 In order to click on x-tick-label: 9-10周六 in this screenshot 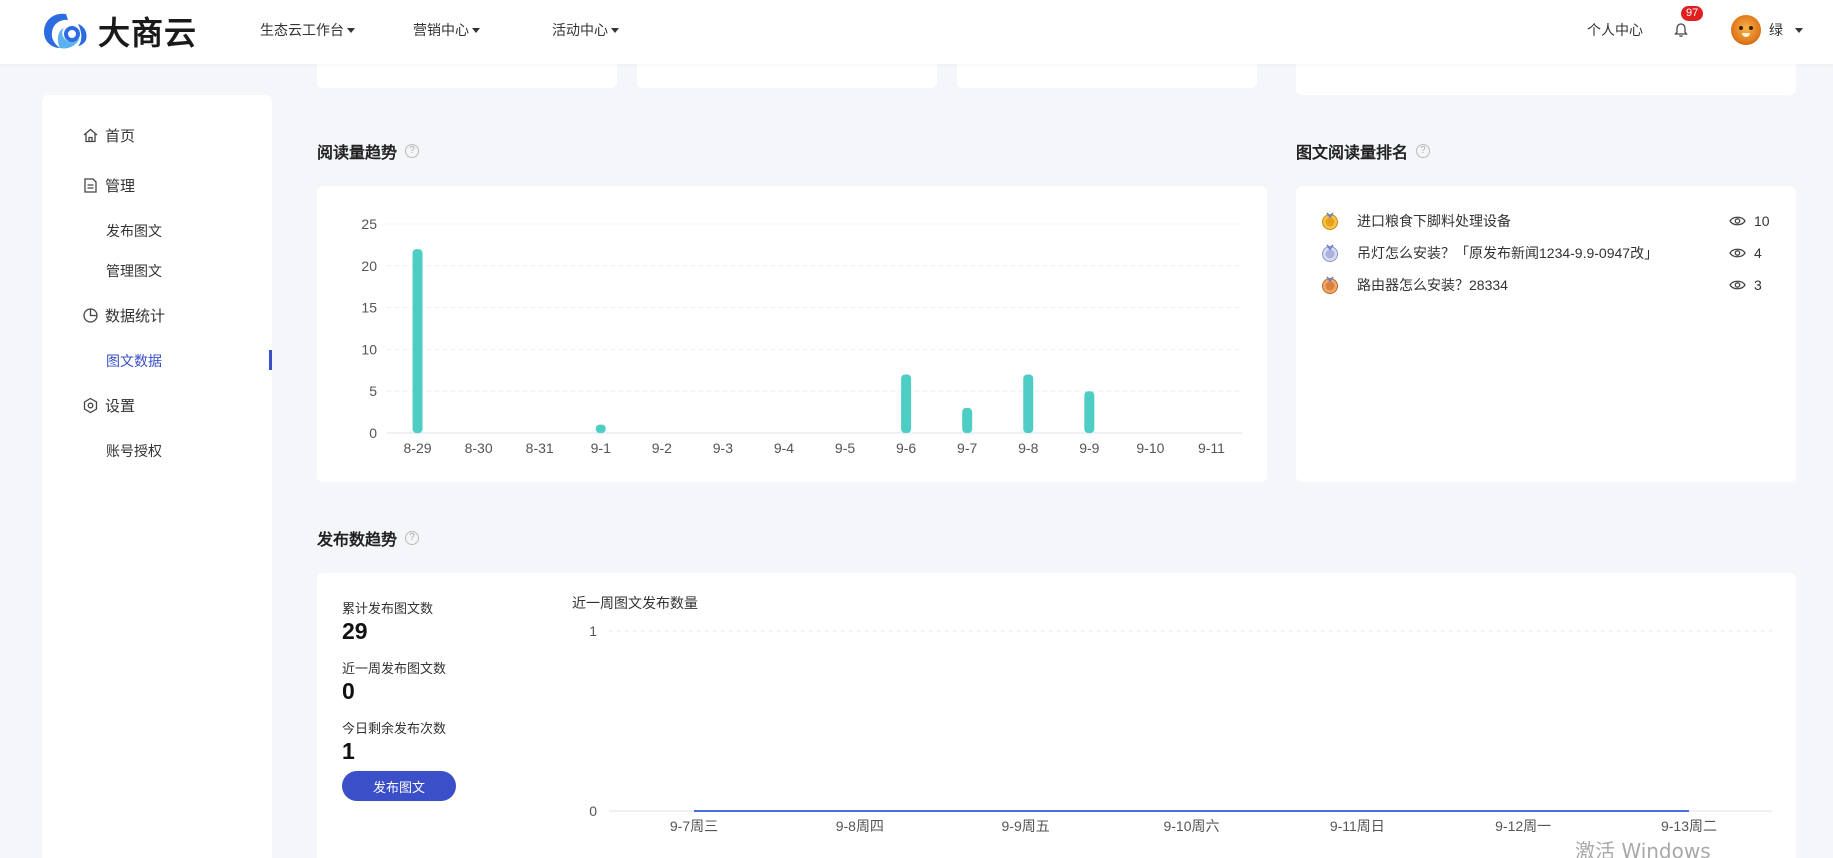, I will do `click(1191, 826)`.